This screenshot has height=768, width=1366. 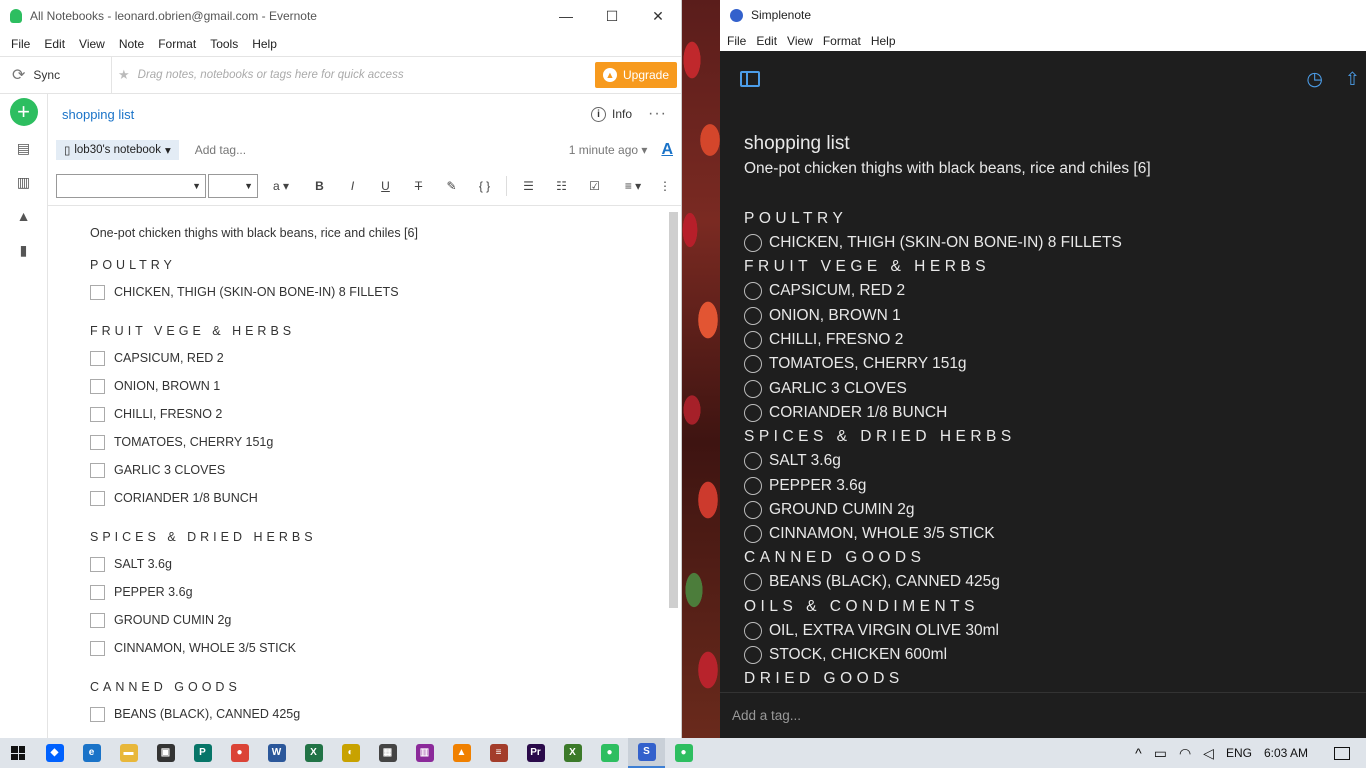 I want to click on numbered-list-icon: ☷, so click(x=561, y=186).